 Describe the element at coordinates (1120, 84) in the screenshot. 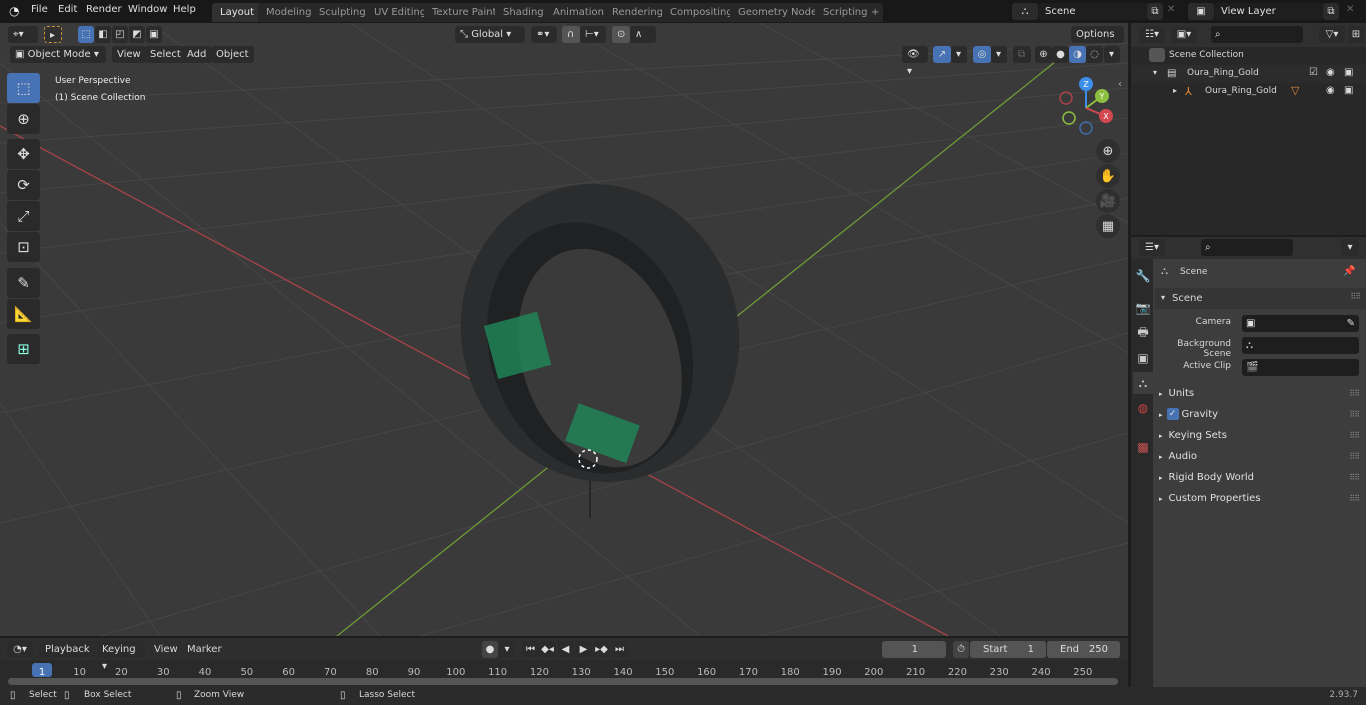

I see `sidebar-toggle-icon: ‹` at that location.